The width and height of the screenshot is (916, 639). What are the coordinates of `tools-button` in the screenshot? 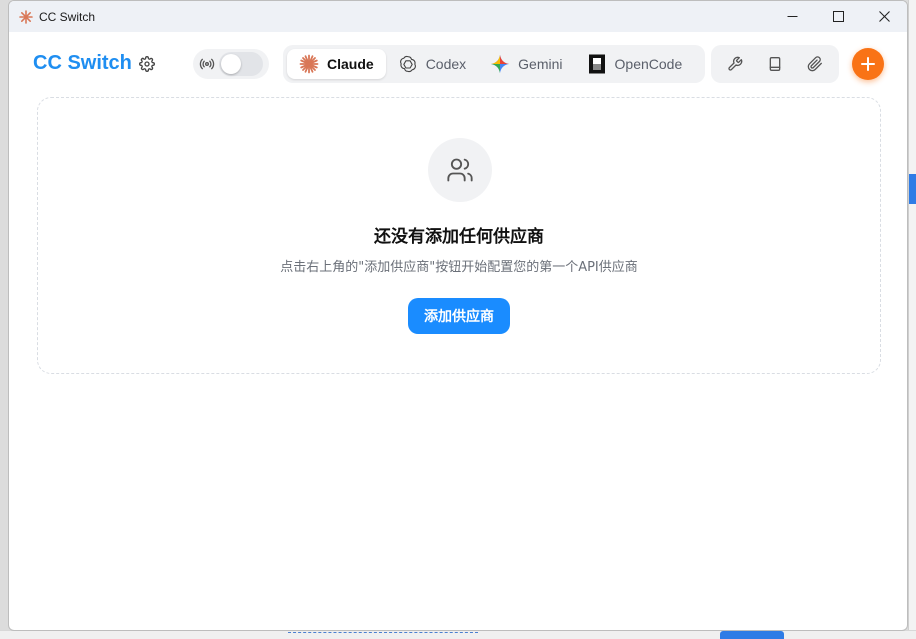 It's located at (735, 64).